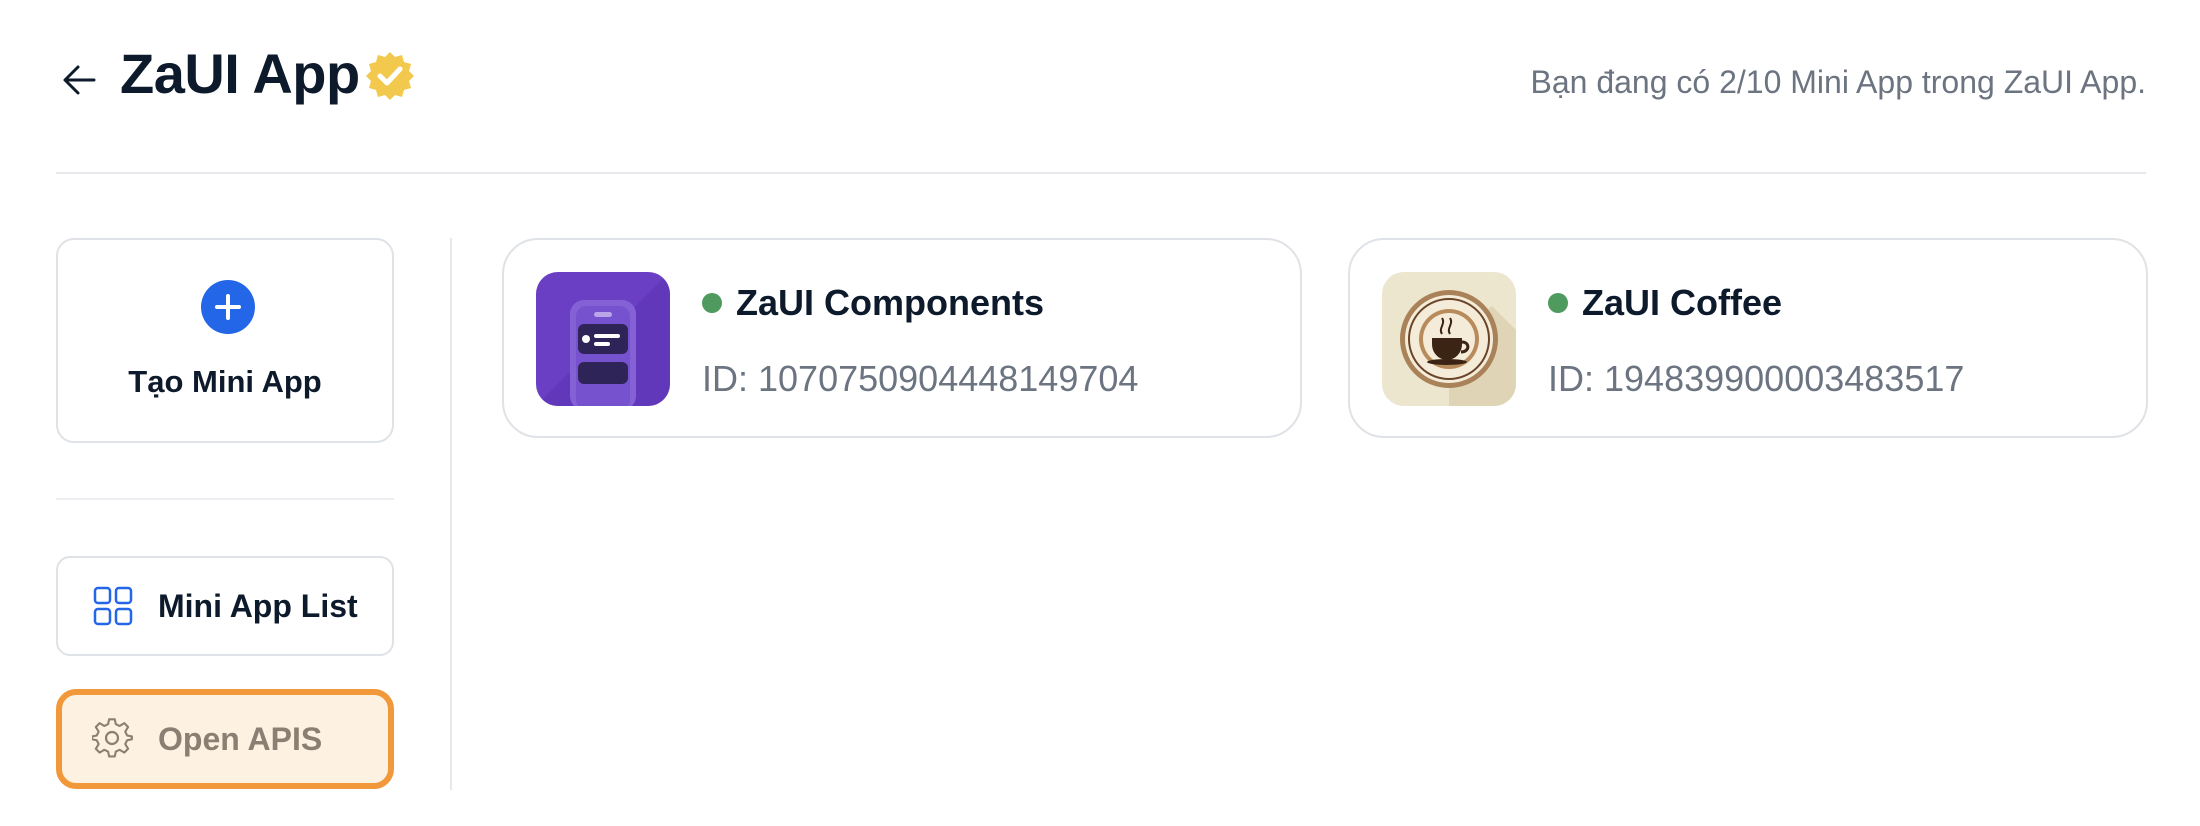 The height and width of the screenshot is (826, 2200). I want to click on sidebar-item-mini-app-list: Mini App List, so click(225, 606).